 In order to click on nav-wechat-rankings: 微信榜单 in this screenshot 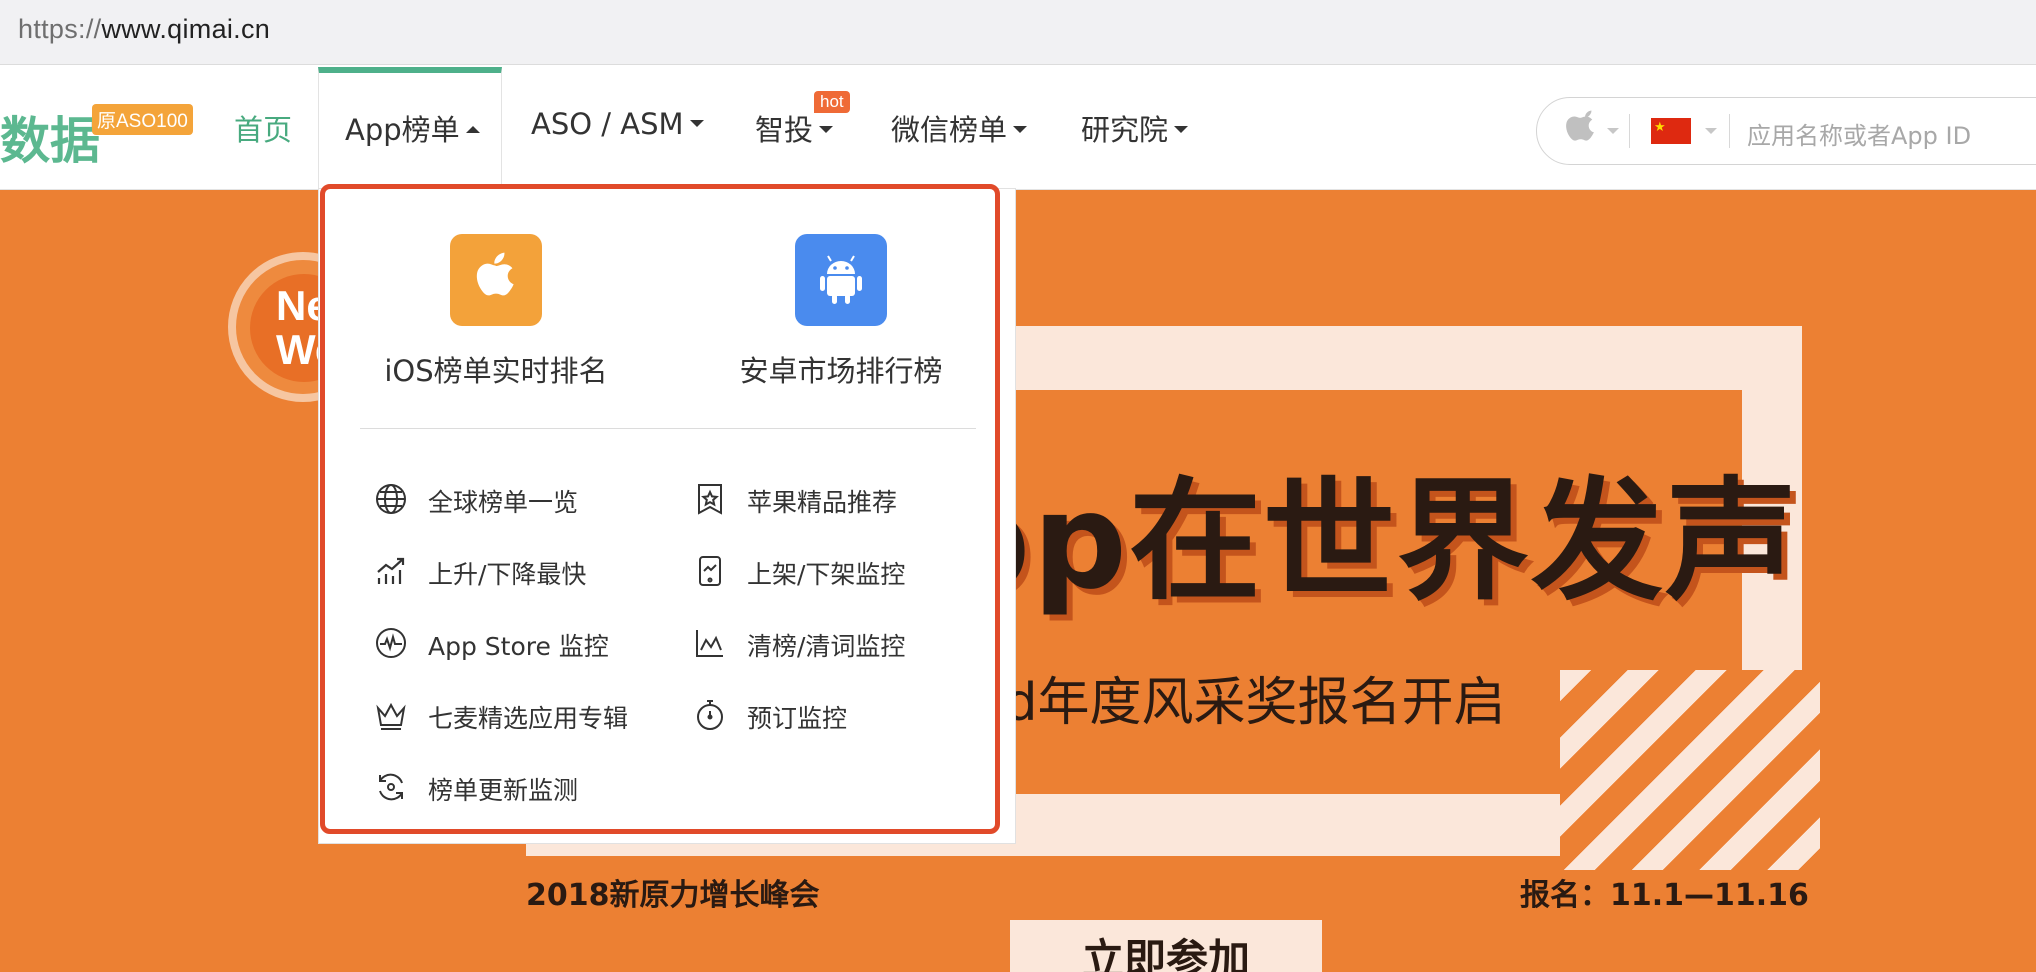, I will do `click(959, 128)`.